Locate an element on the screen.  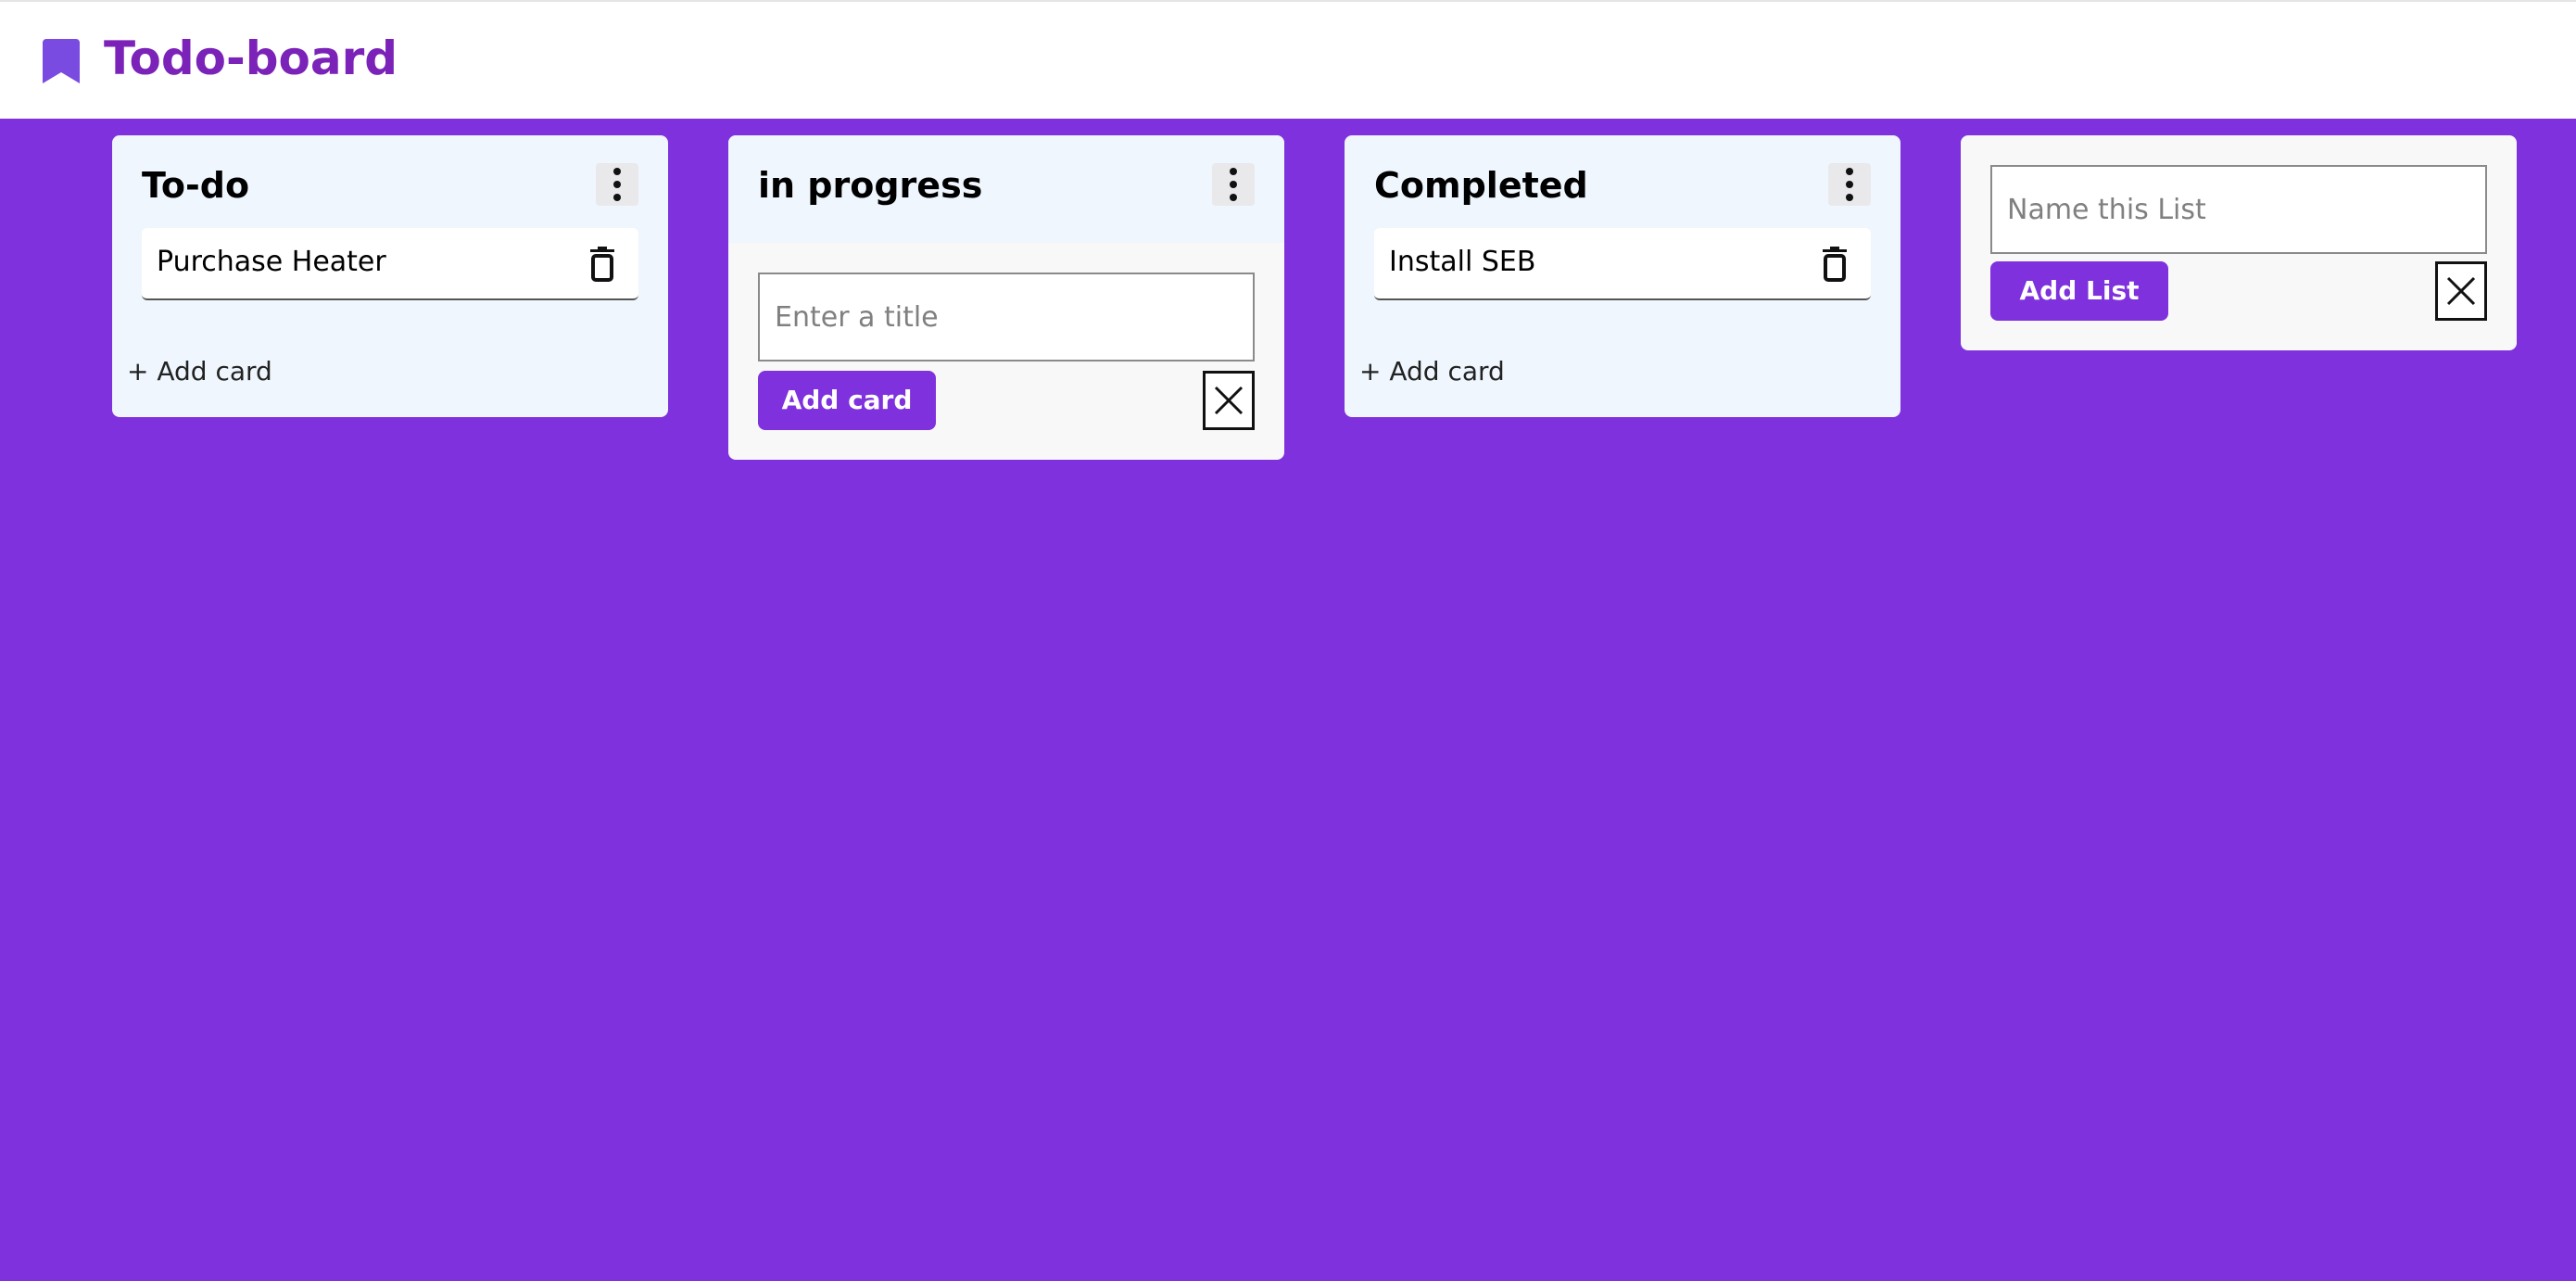
app-title: Todo-board is located at coordinates (251, 58).